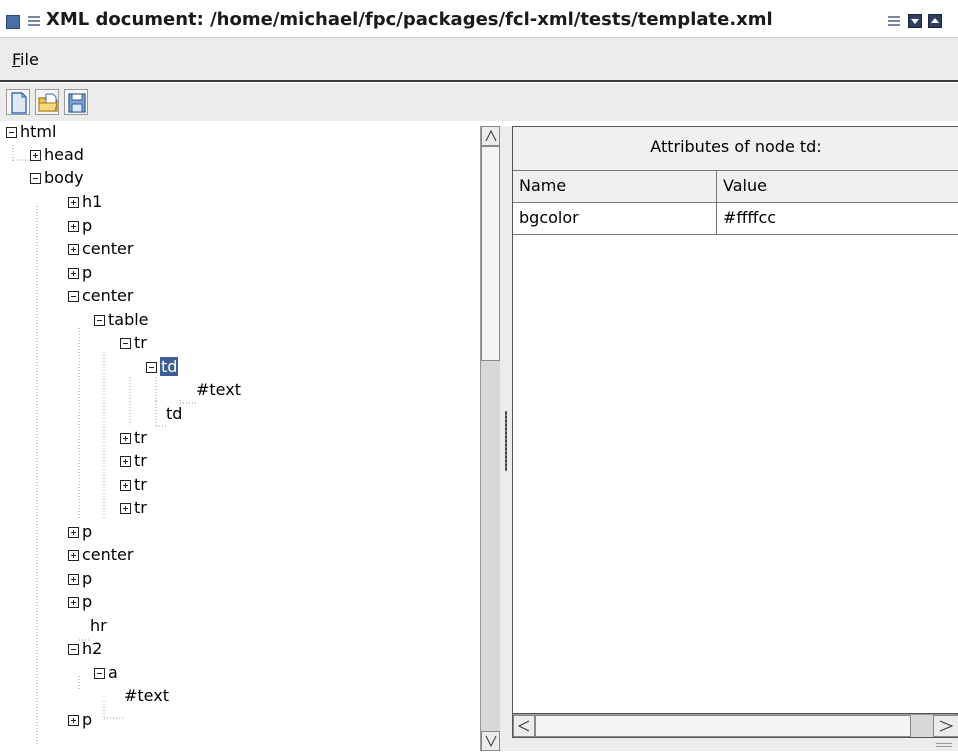  What do you see at coordinates (945, 726) in the screenshot?
I see `scroll-right-button` at bounding box center [945, 726].